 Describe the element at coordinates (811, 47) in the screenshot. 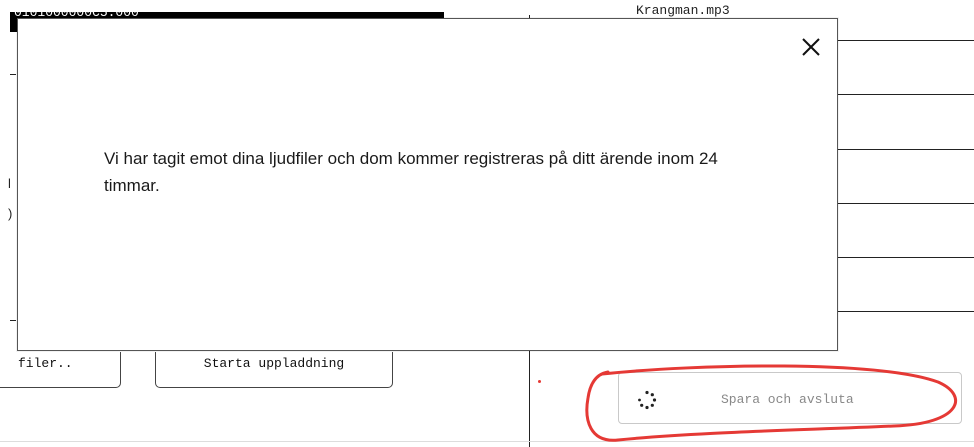

I see `close-icon` at that location.